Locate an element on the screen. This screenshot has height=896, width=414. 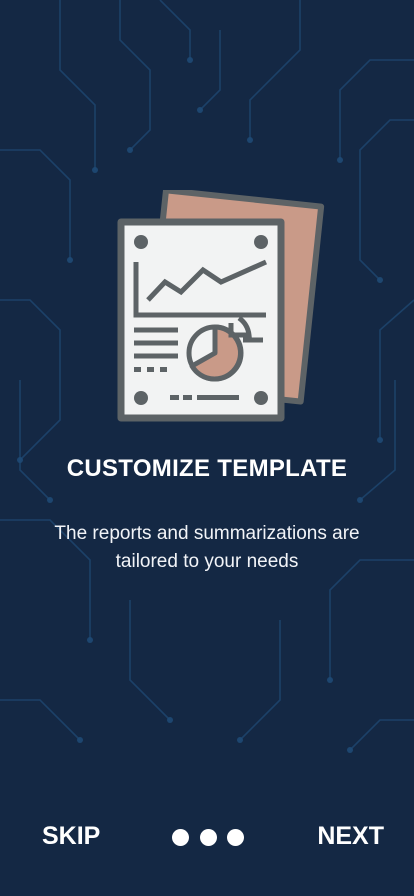
next-button: NEXT is located at coordinates (350, 836).